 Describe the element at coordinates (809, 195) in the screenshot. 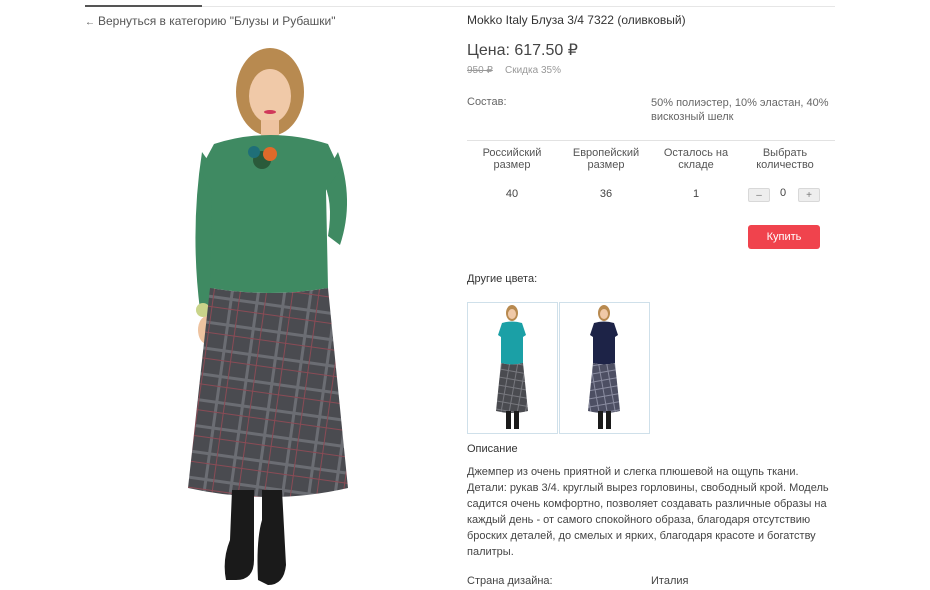

I see `quantity-increase-button: +` at that location.